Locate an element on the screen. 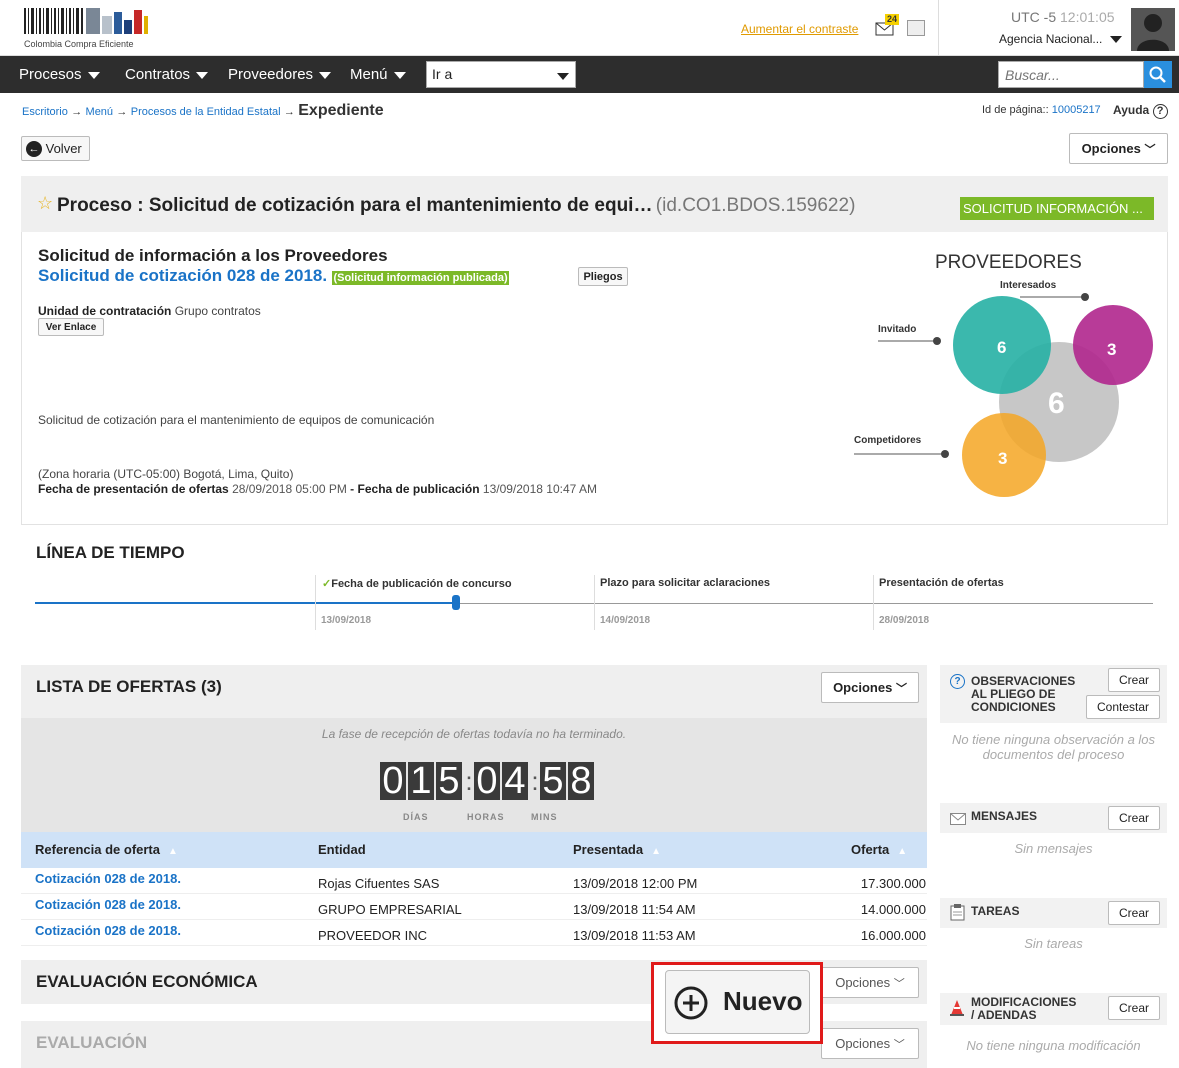 Image resolution: width=1179 pixels, height=1068 pixels. breadcrumb-escritorio: Escritorio is located at coordinates (45, 112).